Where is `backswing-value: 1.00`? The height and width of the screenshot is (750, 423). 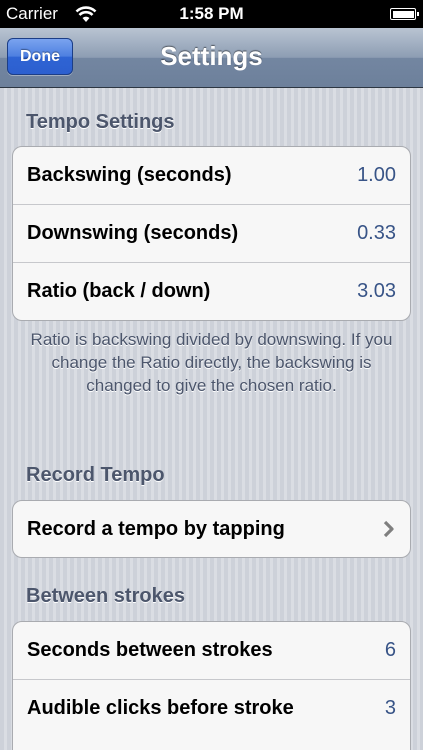 backswing-value: 1.00 is located at coordinates (376, 175).